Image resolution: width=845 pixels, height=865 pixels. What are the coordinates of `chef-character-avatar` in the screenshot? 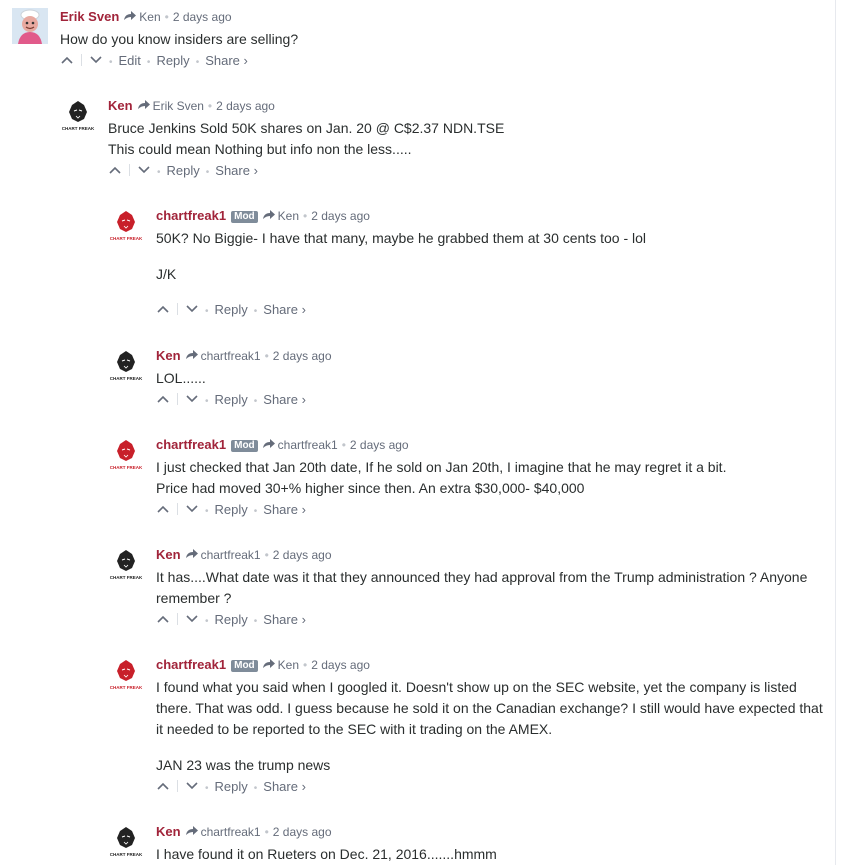 It's located at (30, 26).